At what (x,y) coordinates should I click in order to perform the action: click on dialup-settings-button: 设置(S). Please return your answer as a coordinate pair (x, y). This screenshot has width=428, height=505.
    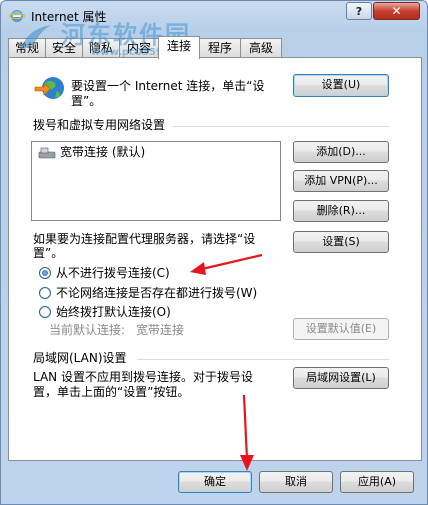
    Looking at the image, I should click on (341, 242).